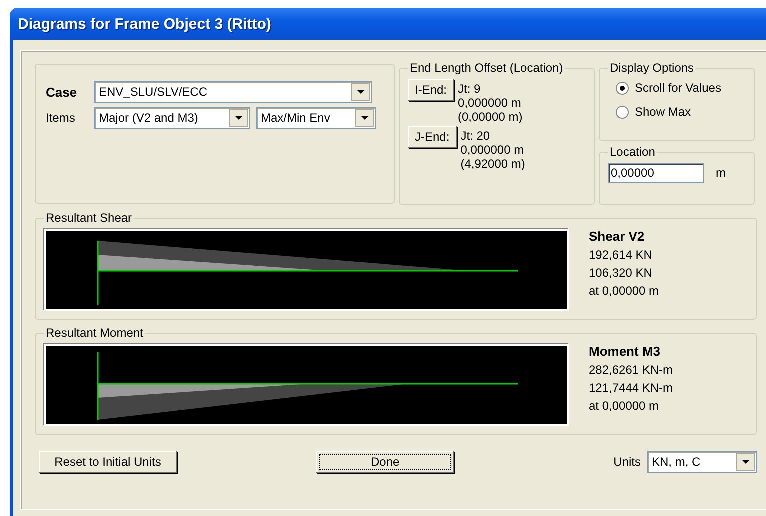 The height and width of the screenshot is (516, 766). I want to click on diagram-heading: Moment M3, so click(625, 351).